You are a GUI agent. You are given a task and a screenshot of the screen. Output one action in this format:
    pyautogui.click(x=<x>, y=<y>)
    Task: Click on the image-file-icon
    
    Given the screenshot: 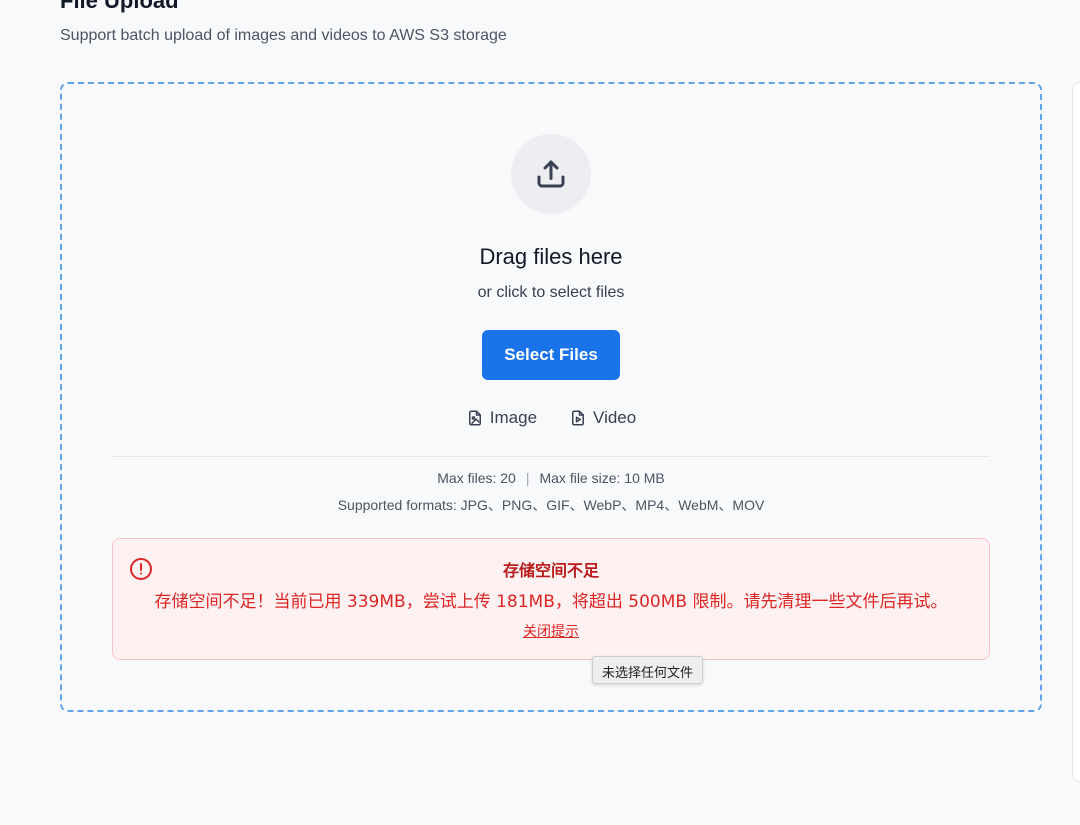 What is the action you would take?
    pyautogui.click(x=474, y=418)
    